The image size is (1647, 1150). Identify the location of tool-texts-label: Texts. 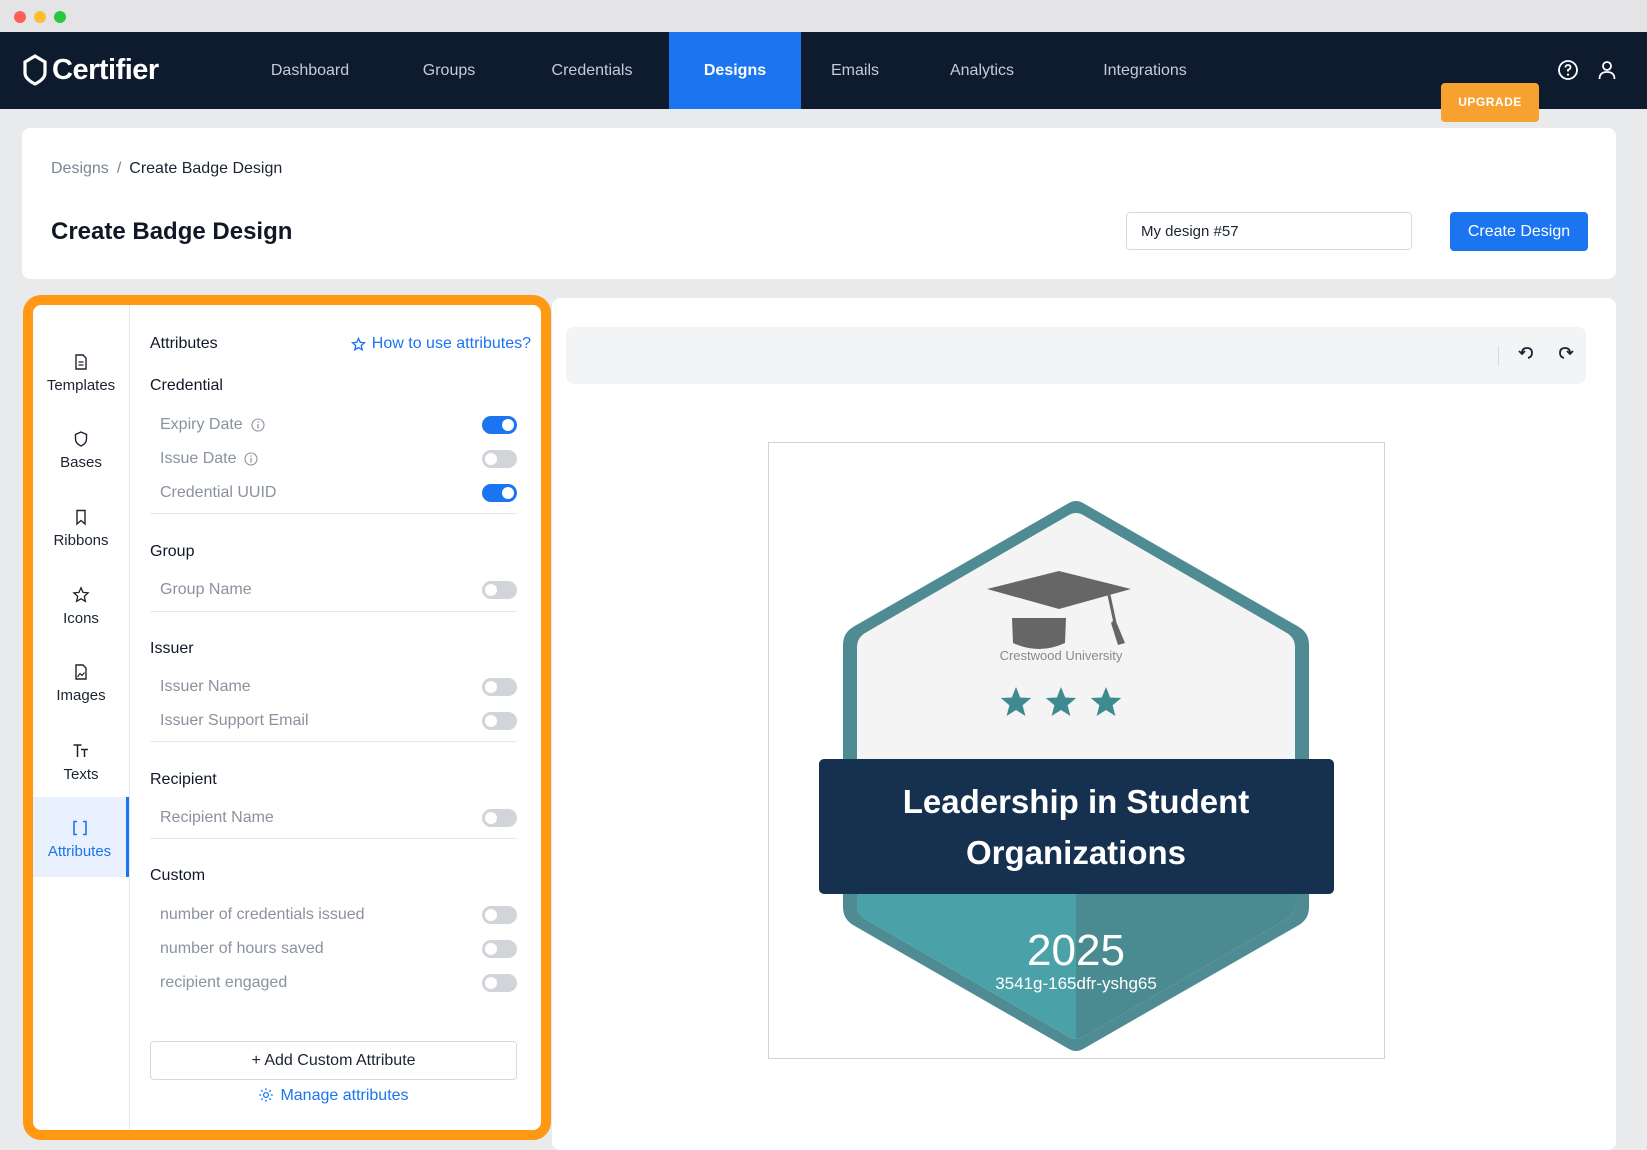
(81, 774).